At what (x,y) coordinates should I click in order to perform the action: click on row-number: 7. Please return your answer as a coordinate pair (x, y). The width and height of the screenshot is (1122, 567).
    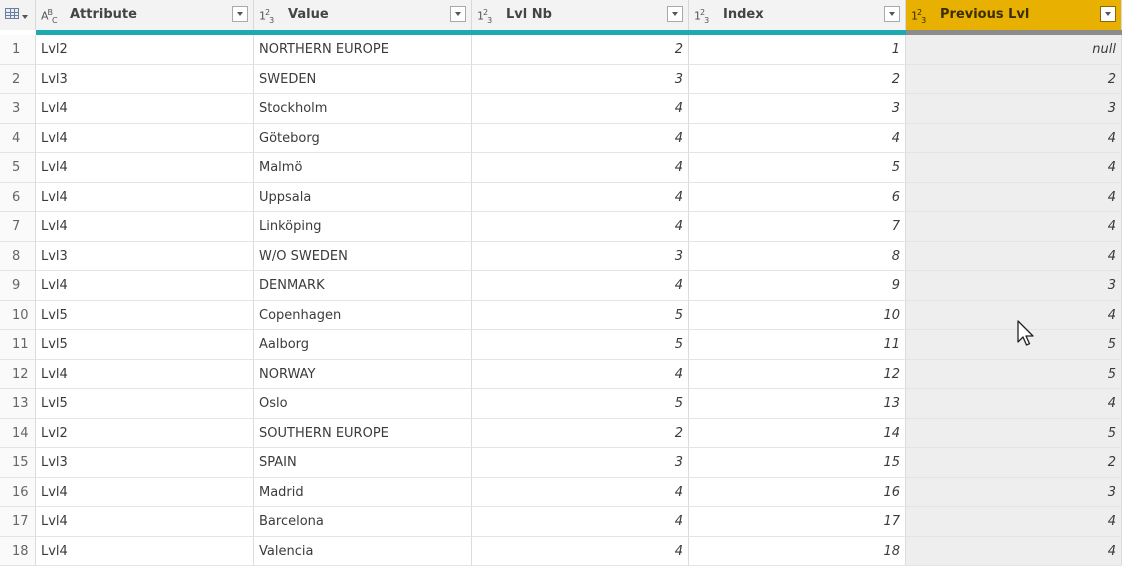
    Looking at the image, I should click on (18, 227).